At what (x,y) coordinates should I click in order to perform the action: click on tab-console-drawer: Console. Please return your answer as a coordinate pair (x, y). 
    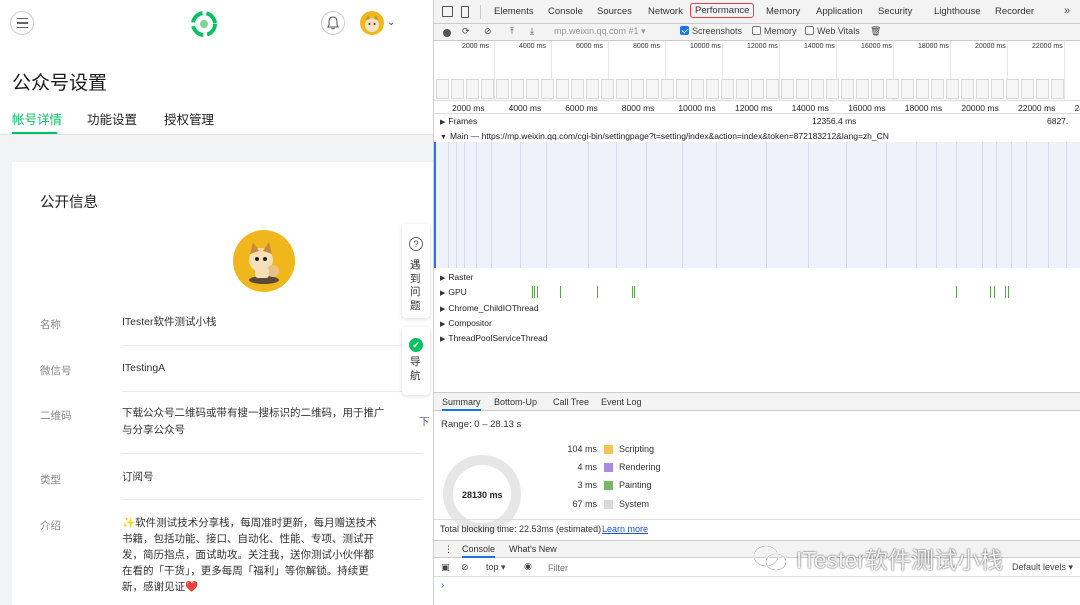
    Looking at the image, I should click on (479, 551).